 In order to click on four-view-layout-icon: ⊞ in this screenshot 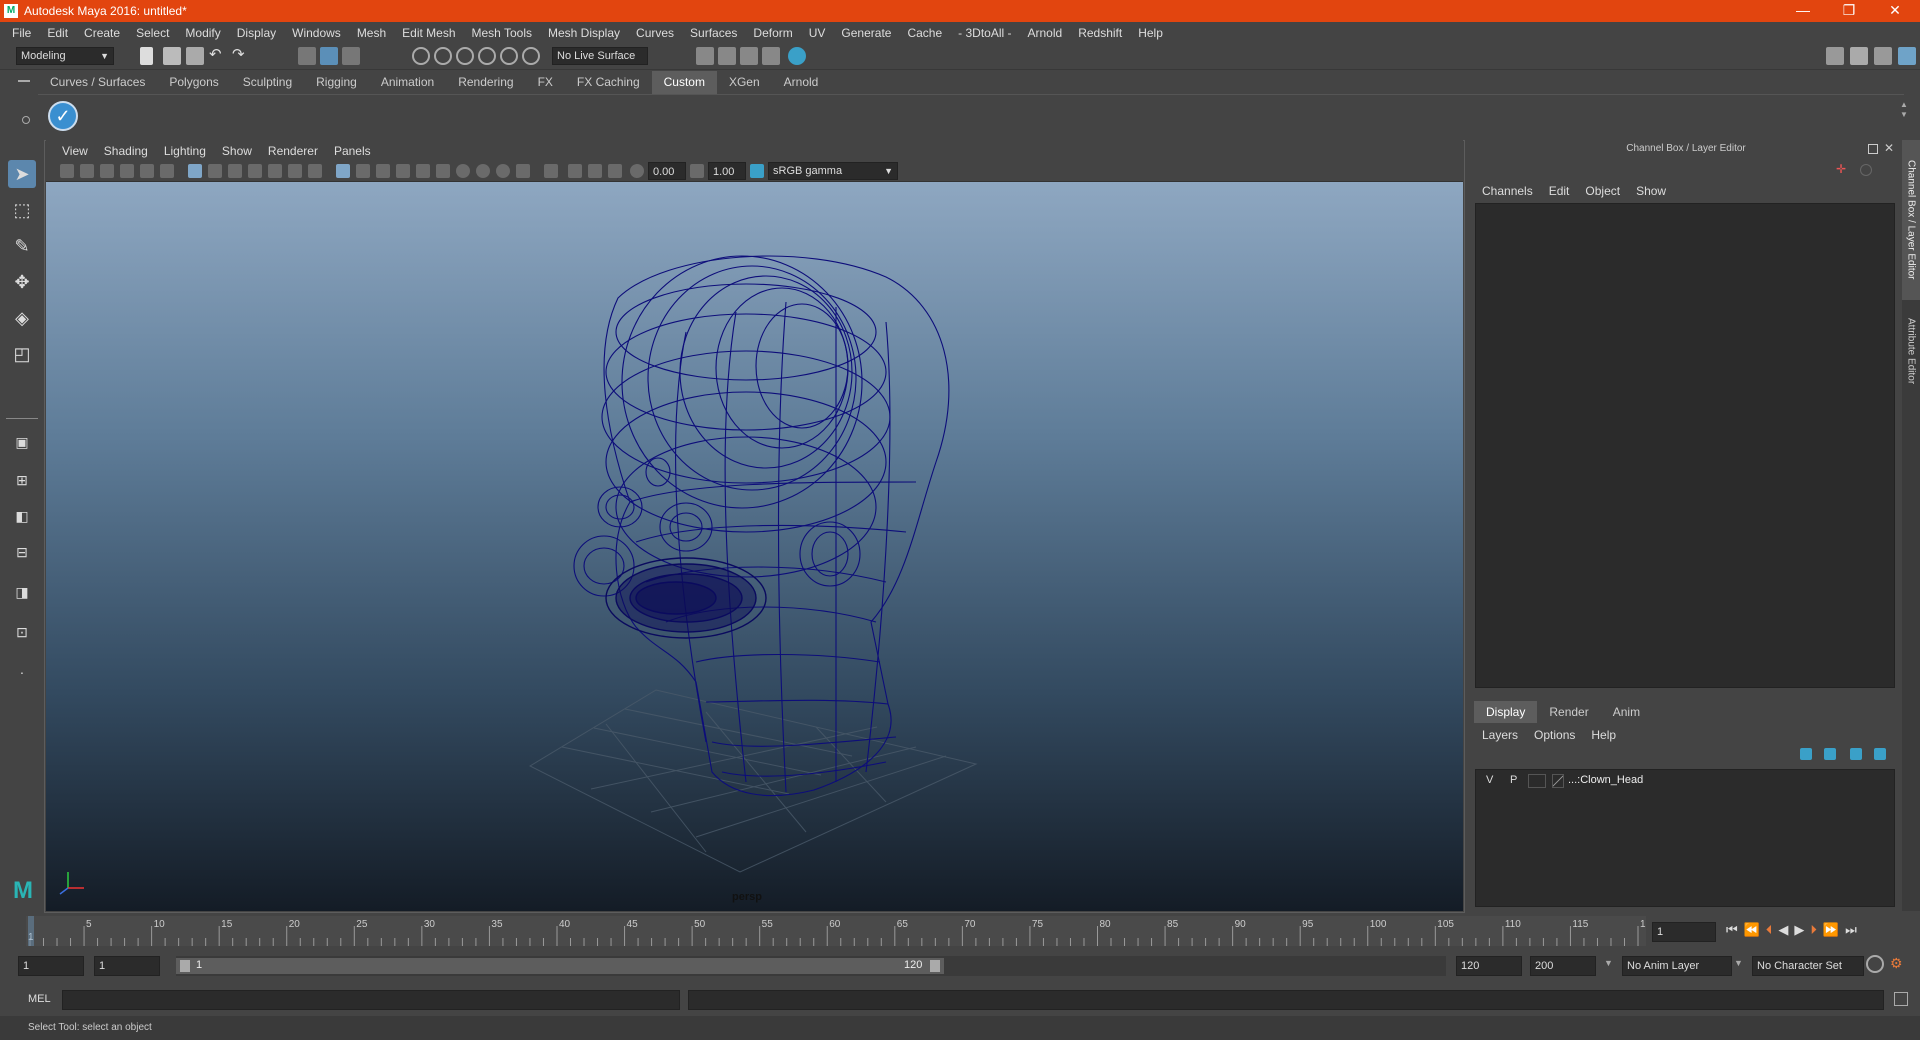, I will do `click(22, 480)`.